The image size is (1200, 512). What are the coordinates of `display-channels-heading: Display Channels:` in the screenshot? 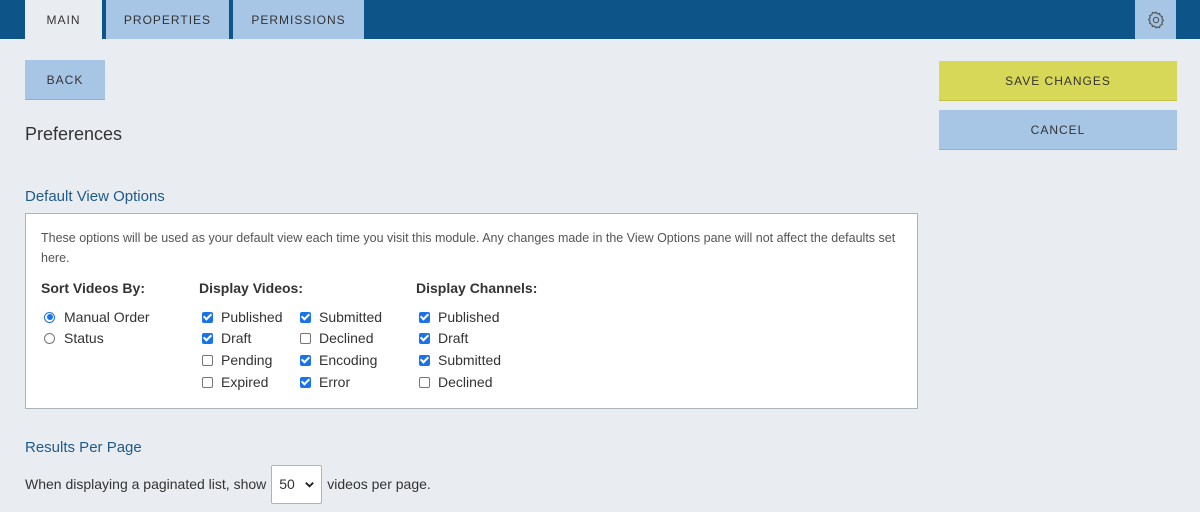 It's located at (477, 288).